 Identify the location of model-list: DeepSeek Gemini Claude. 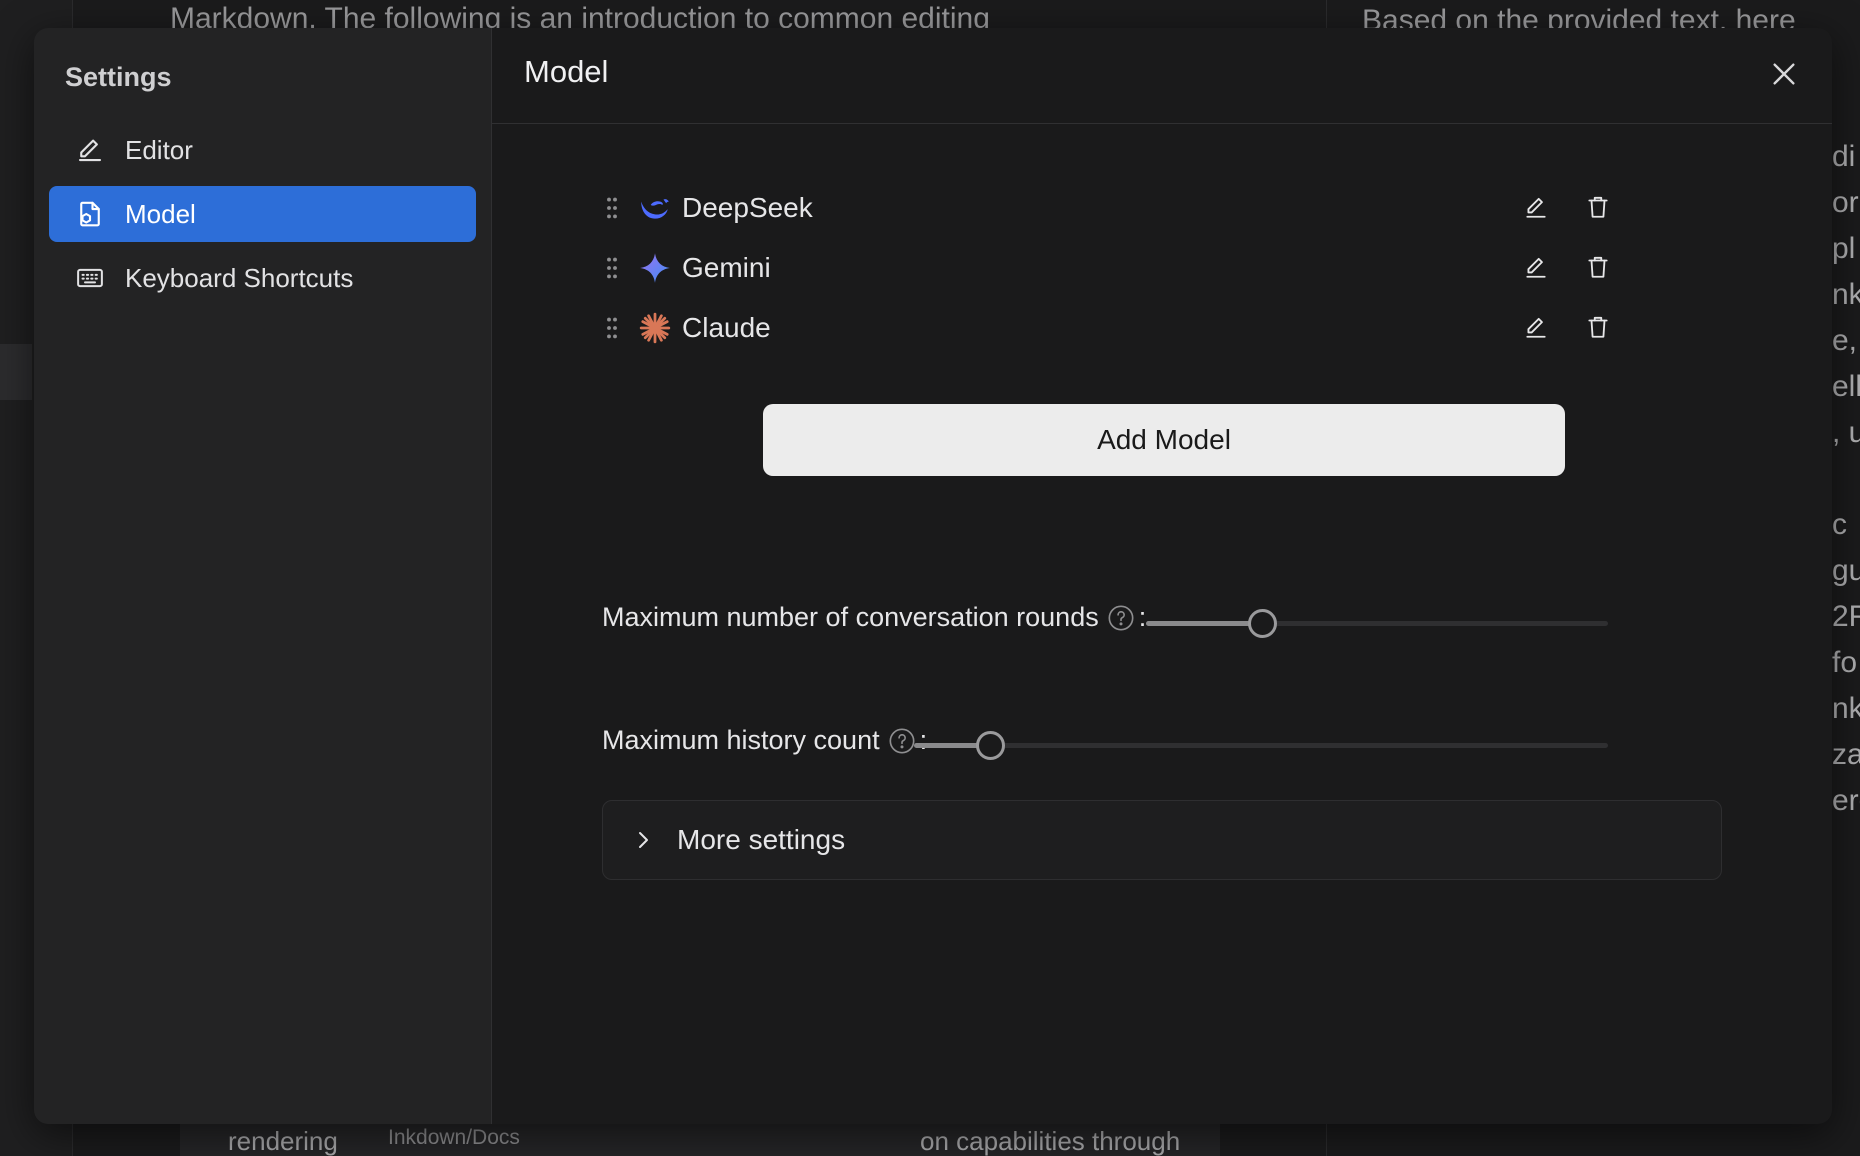
(1107, 268).